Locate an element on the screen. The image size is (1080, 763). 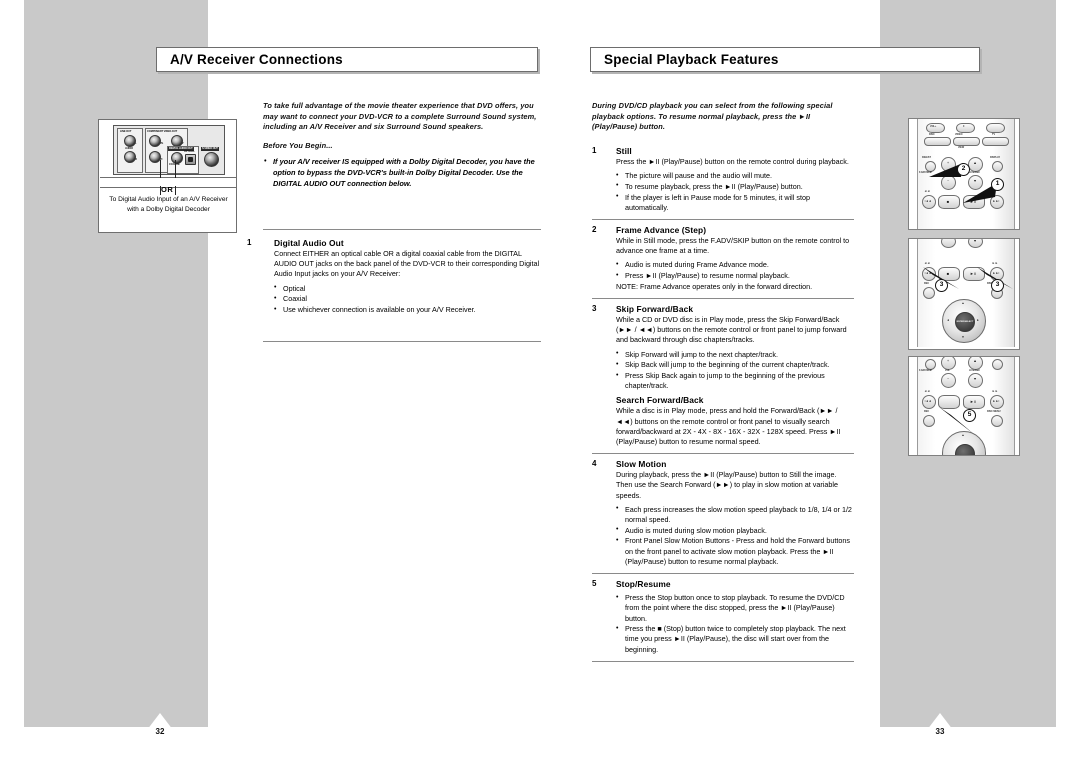
plus-icon: + is located at coordinates (948, 361).